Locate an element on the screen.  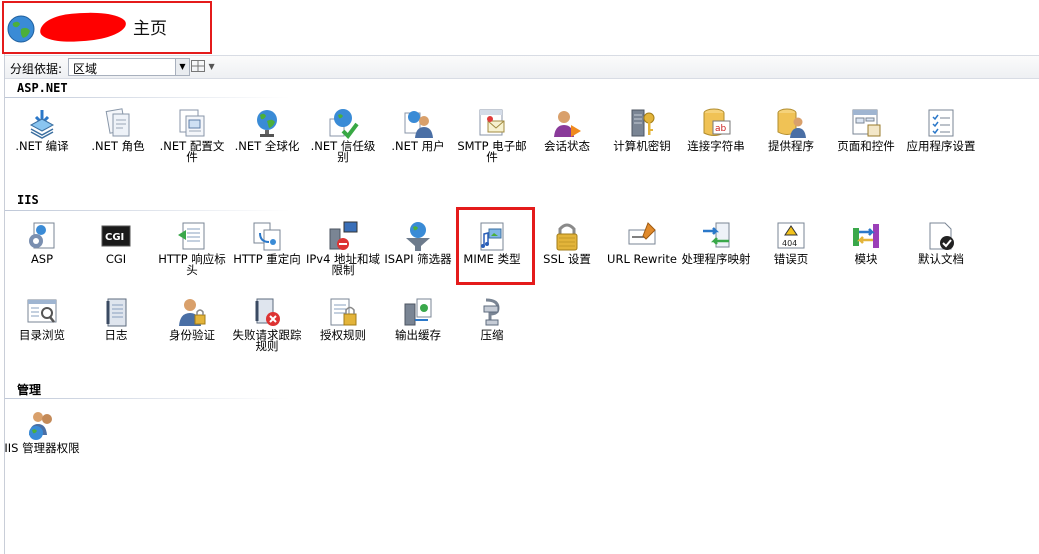
authentication-icon is located at coordinates (192, 312).